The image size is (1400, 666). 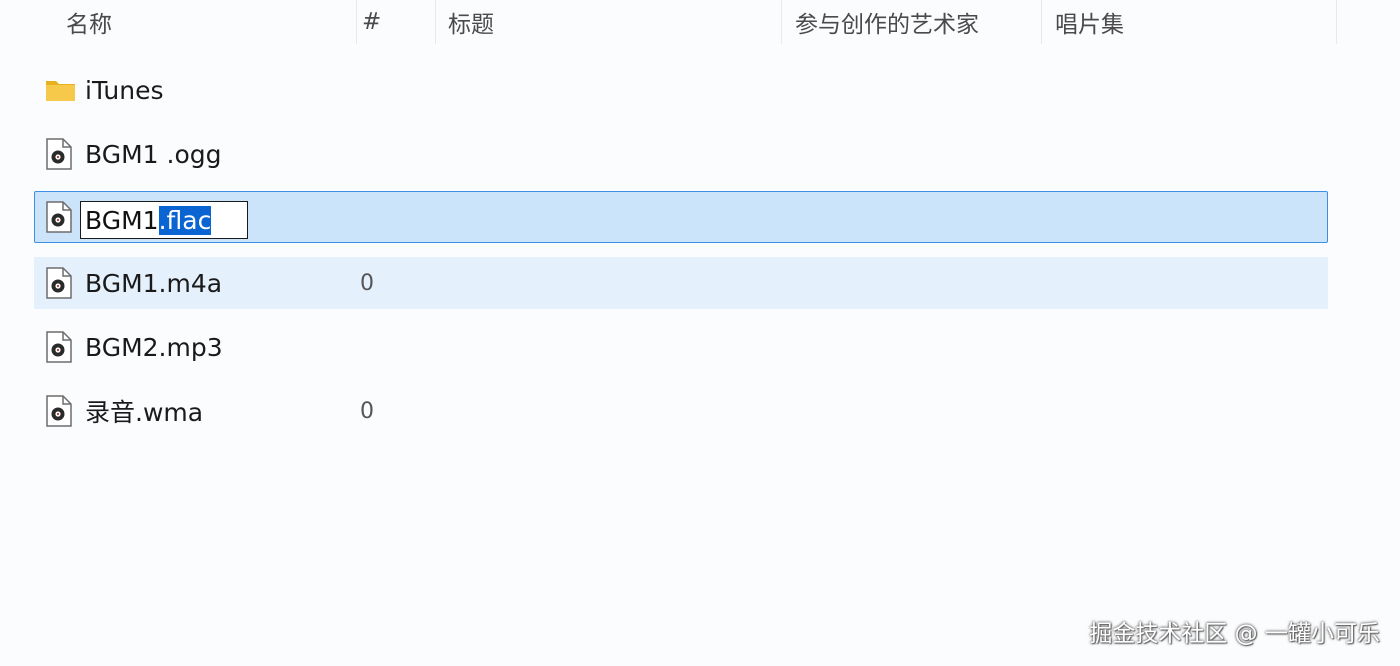 I want to click on watermark: 掘金技术社区 @ 一罐小可乐, so click(x=1234, y=634).